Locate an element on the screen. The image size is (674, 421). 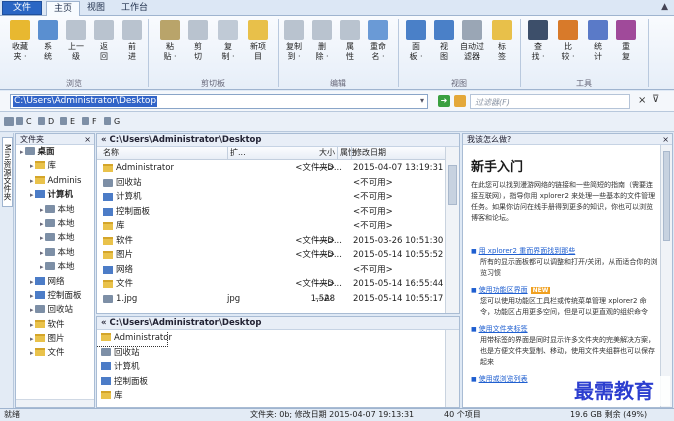
table-row: 网络 <不可用> is located at coordinates (271, 270).